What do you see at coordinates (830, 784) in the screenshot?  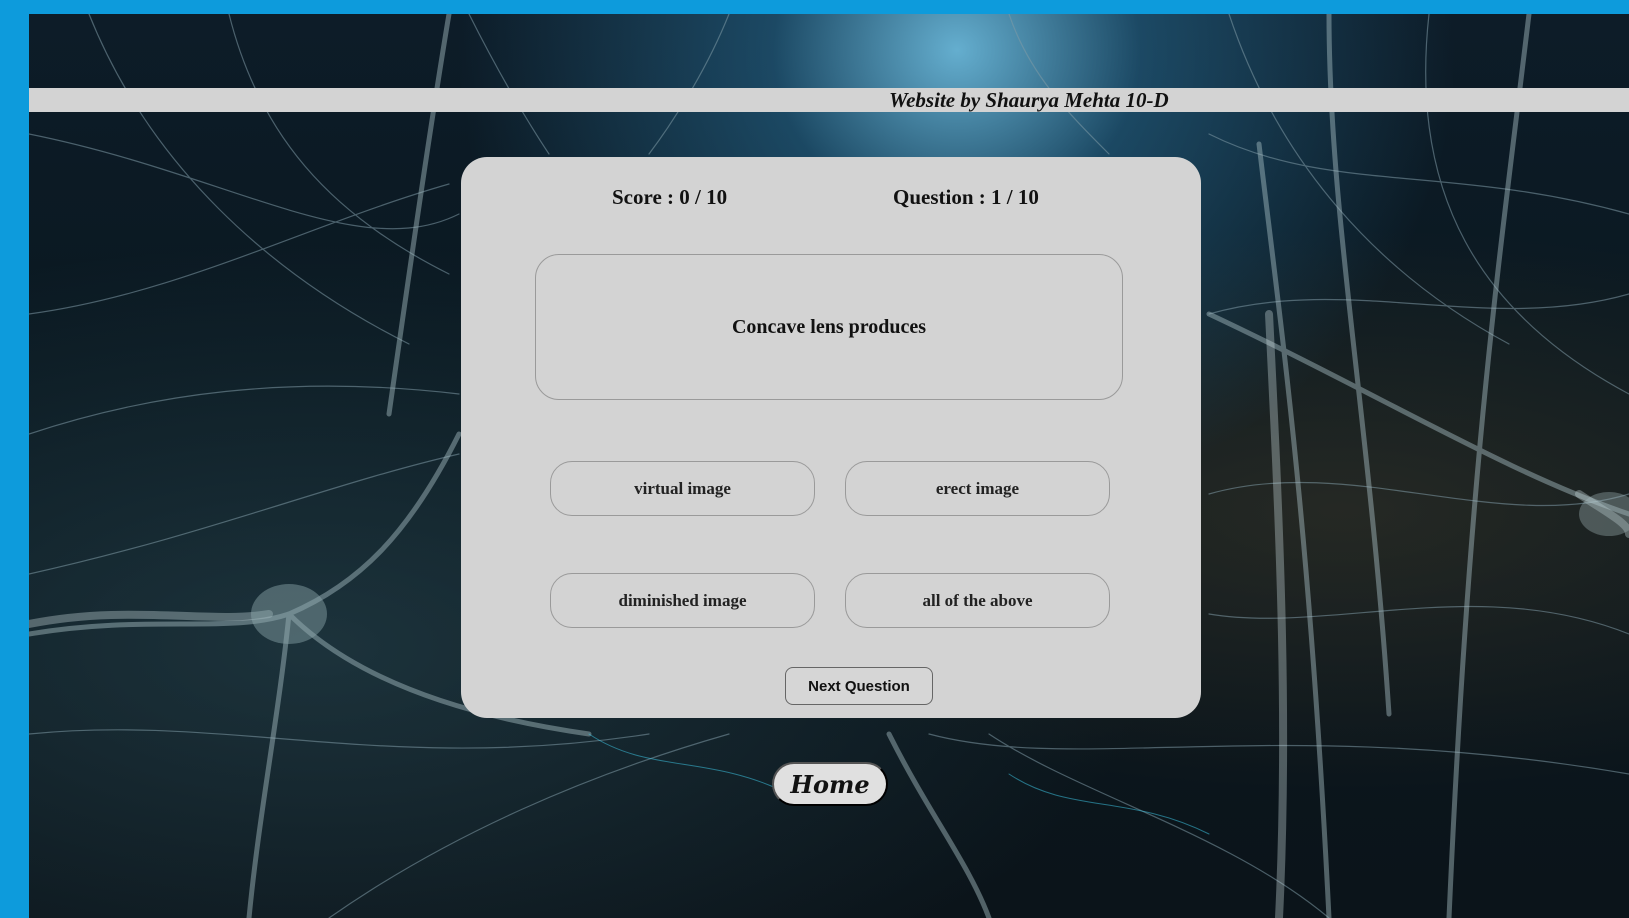 I see `home-button: Home` at bounding box center [830, 784].